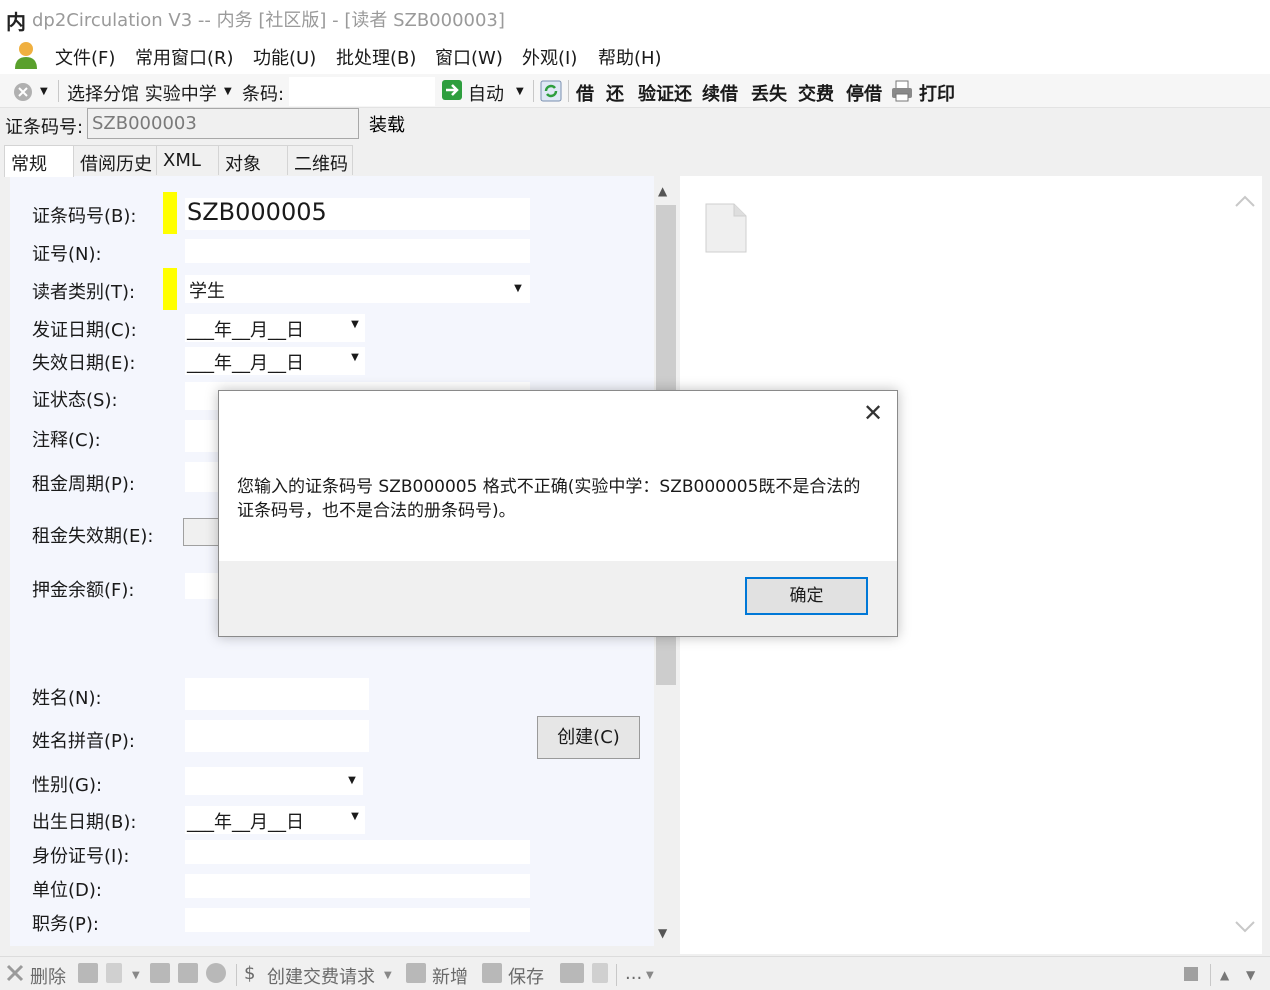 Image resolution: width=1270 pixels, height=990 pixels. I want to click on menu-functions: 功能(U), so click(284, 57).